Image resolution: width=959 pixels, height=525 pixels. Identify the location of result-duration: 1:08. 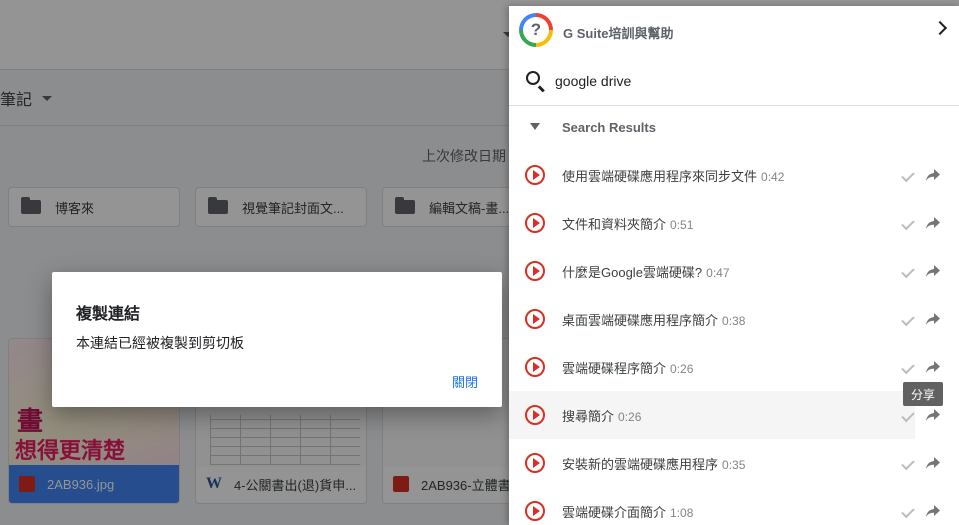
(682, 512).